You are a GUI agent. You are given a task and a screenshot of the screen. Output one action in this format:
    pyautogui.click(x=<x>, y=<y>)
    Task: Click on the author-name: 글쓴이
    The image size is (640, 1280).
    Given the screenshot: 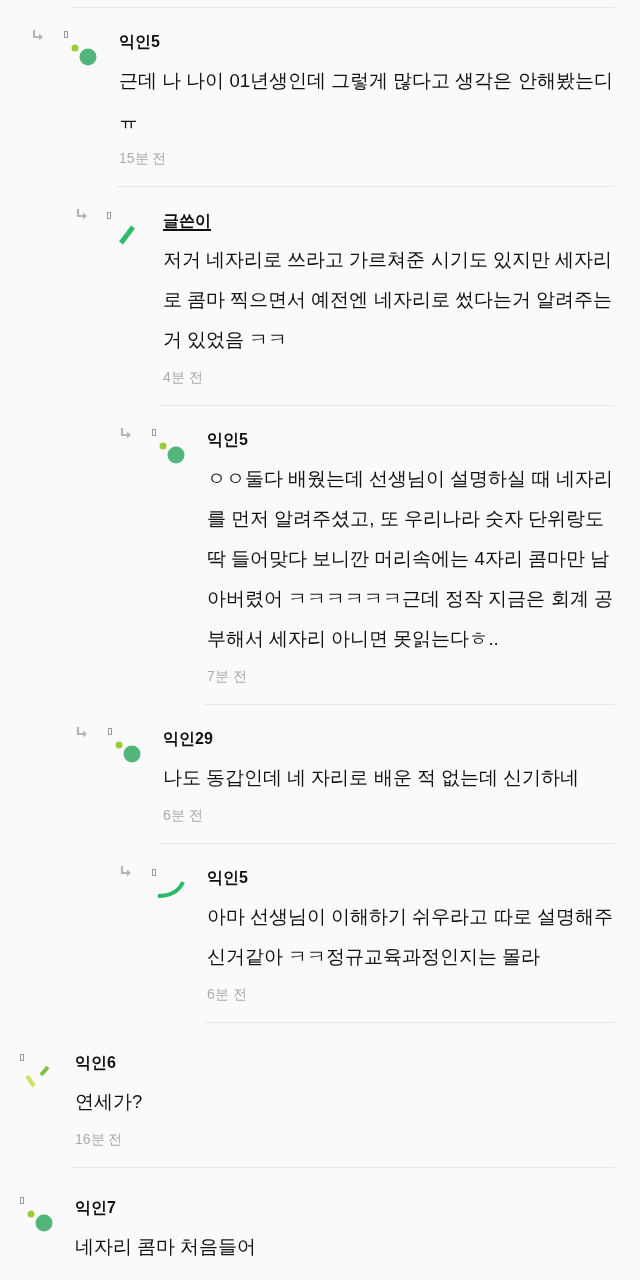 What is the action you would take?
    pyautogui.click(x=187, y=221)
    